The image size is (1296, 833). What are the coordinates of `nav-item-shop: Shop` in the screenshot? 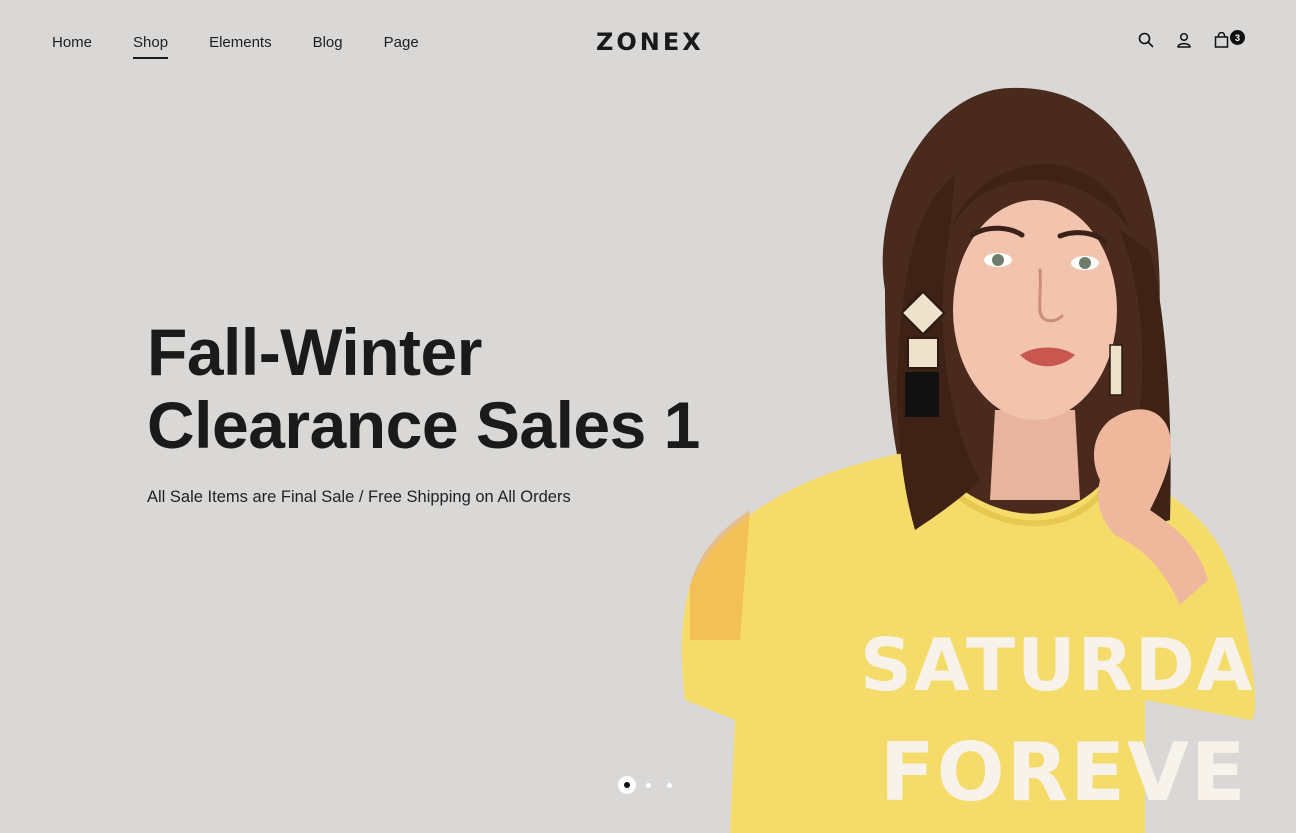 It's located at (151, 46).